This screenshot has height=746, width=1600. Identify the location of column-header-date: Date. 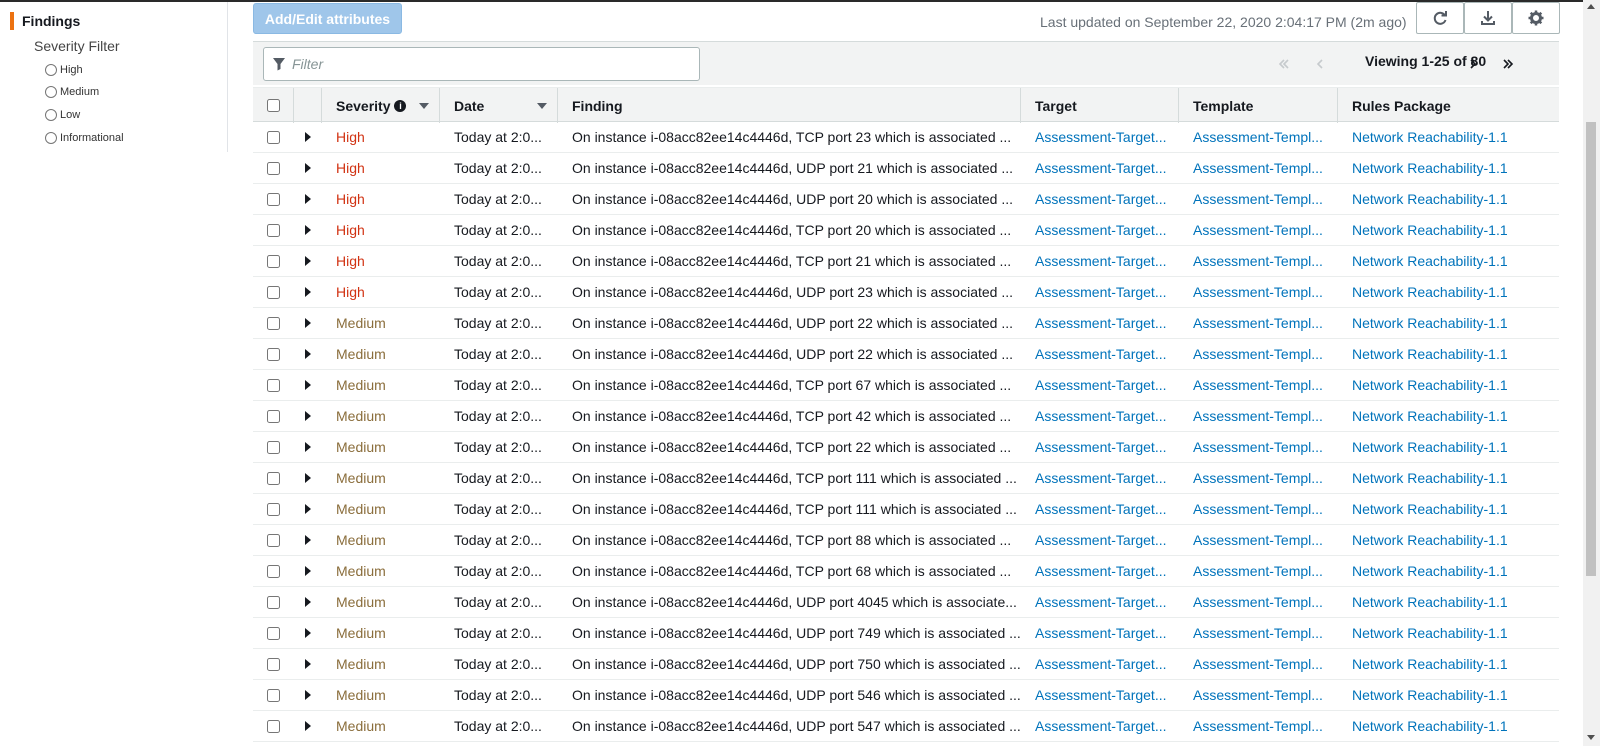
(499, 105).